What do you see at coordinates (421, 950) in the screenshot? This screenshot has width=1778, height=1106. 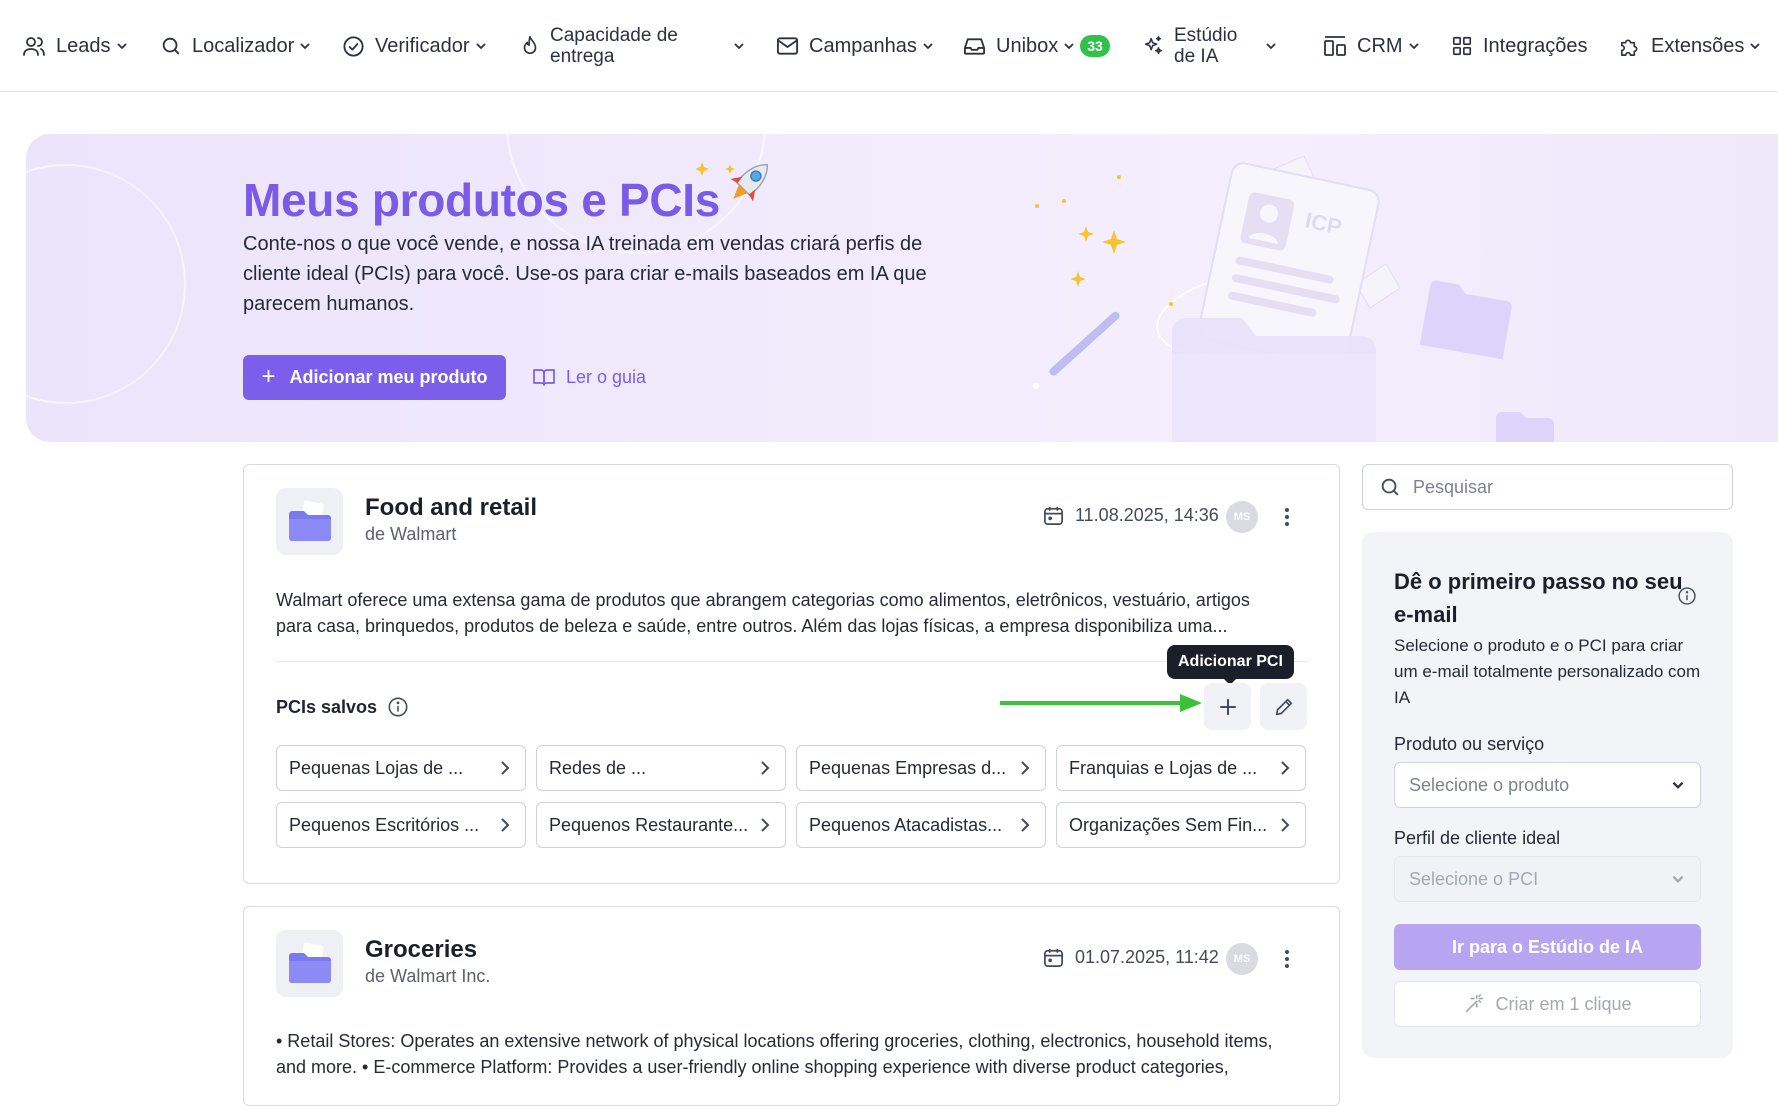 I see `product-title: Groceries` at bounding box center [421, 950].